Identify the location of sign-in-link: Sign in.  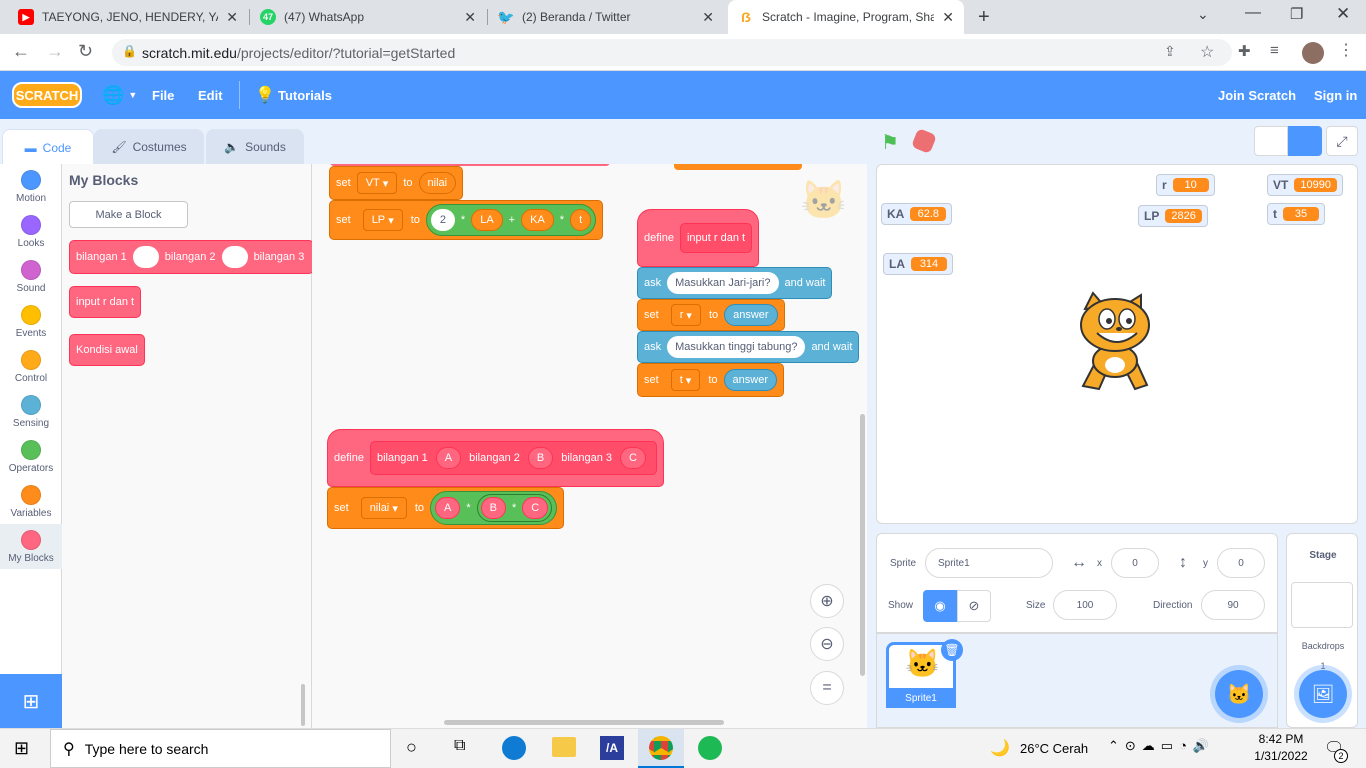
(1335, 95).